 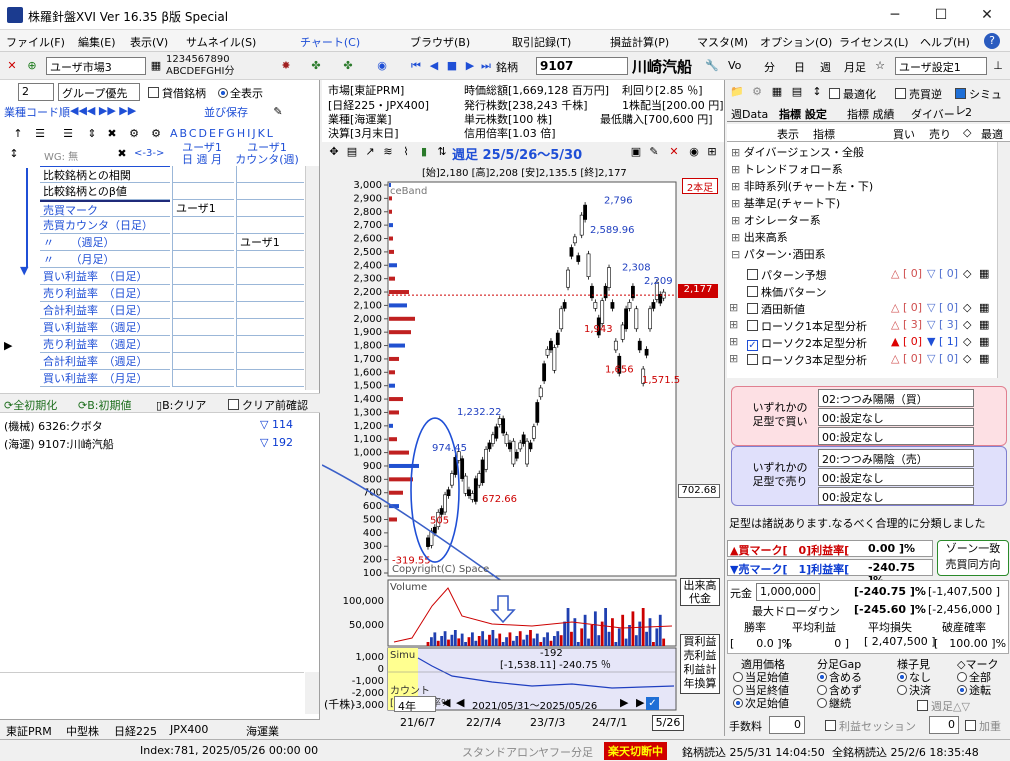 I want to click on chart-tab-icon: ▦, so click(x=777, y=92).